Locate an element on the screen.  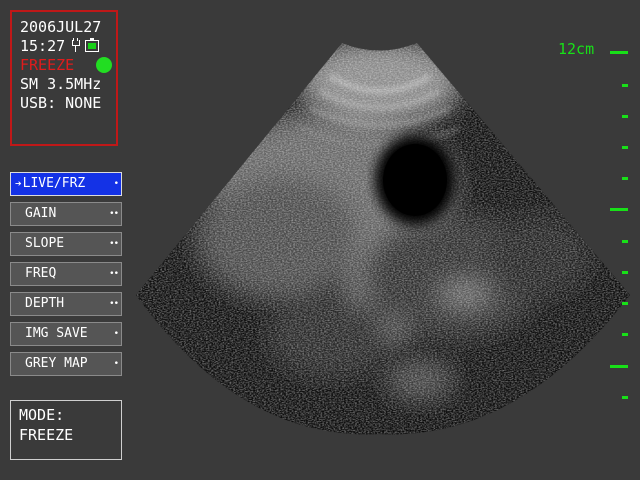
img-save-button: IMG SAVE • is located at coordinates (66, 334).